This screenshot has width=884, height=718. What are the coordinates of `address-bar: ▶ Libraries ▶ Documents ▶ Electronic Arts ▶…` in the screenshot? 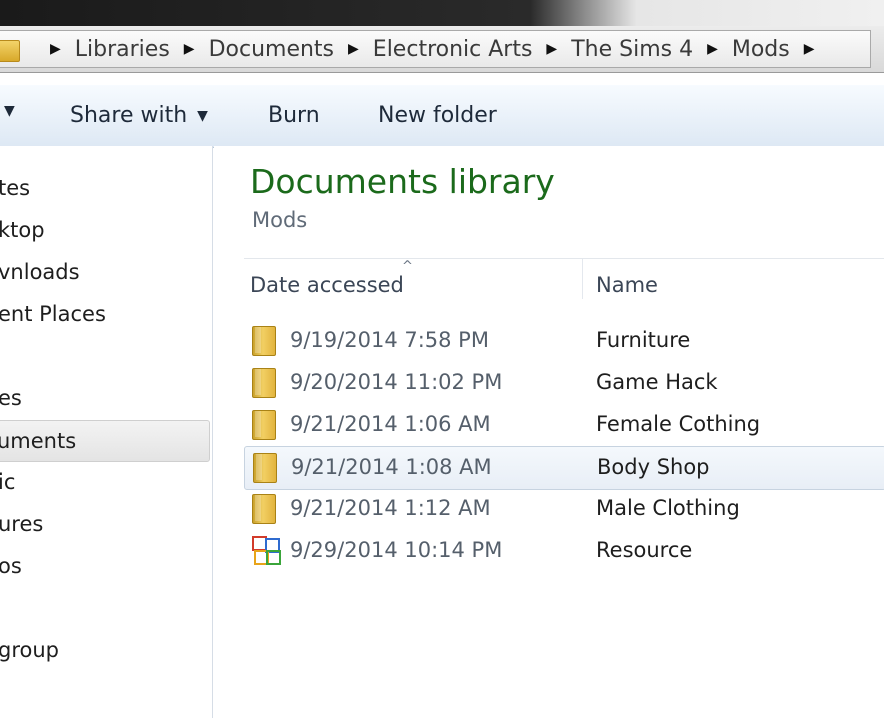 It's located at (442, 49).